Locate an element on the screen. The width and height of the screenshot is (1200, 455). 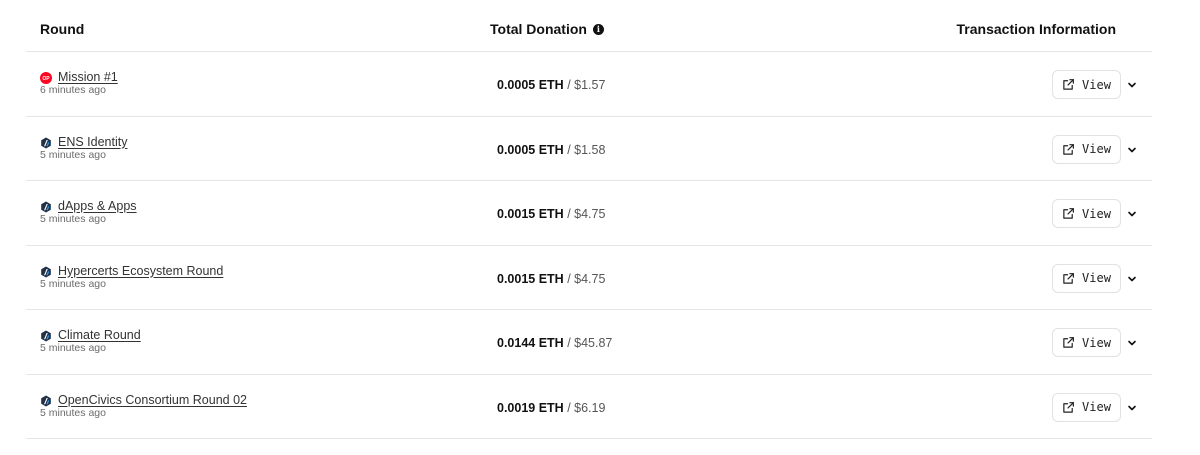
column-header-total-donation: Total Donation i is located at coordinates (547, 29).